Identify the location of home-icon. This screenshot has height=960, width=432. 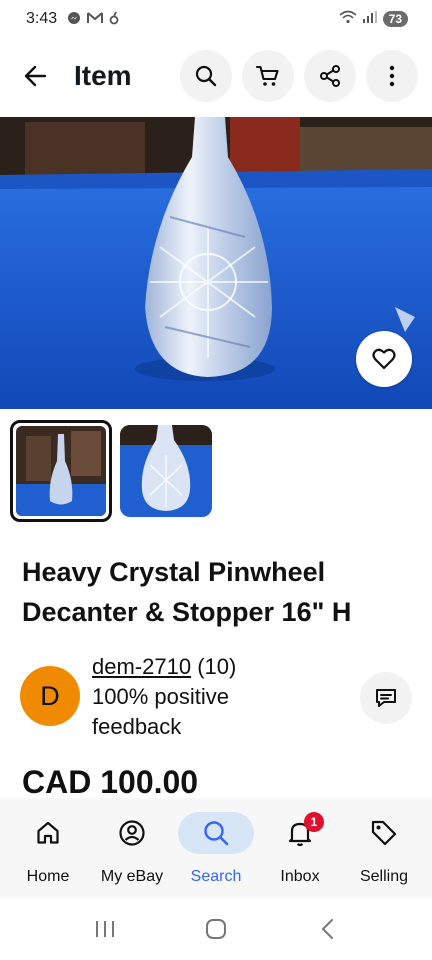
(48, 832).